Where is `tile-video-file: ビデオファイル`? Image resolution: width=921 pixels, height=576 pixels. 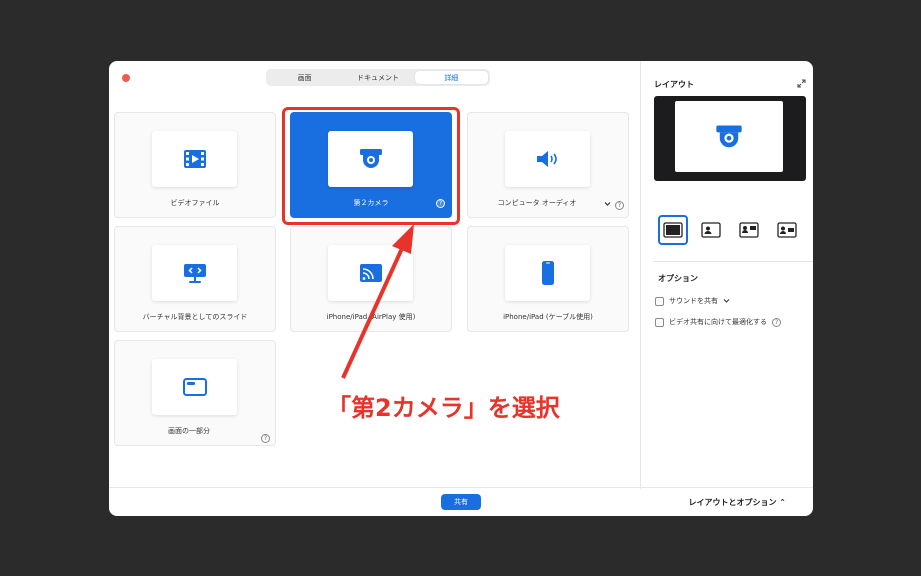 tile-video-file: ビデオファイル is located at coordinates (195, 165).